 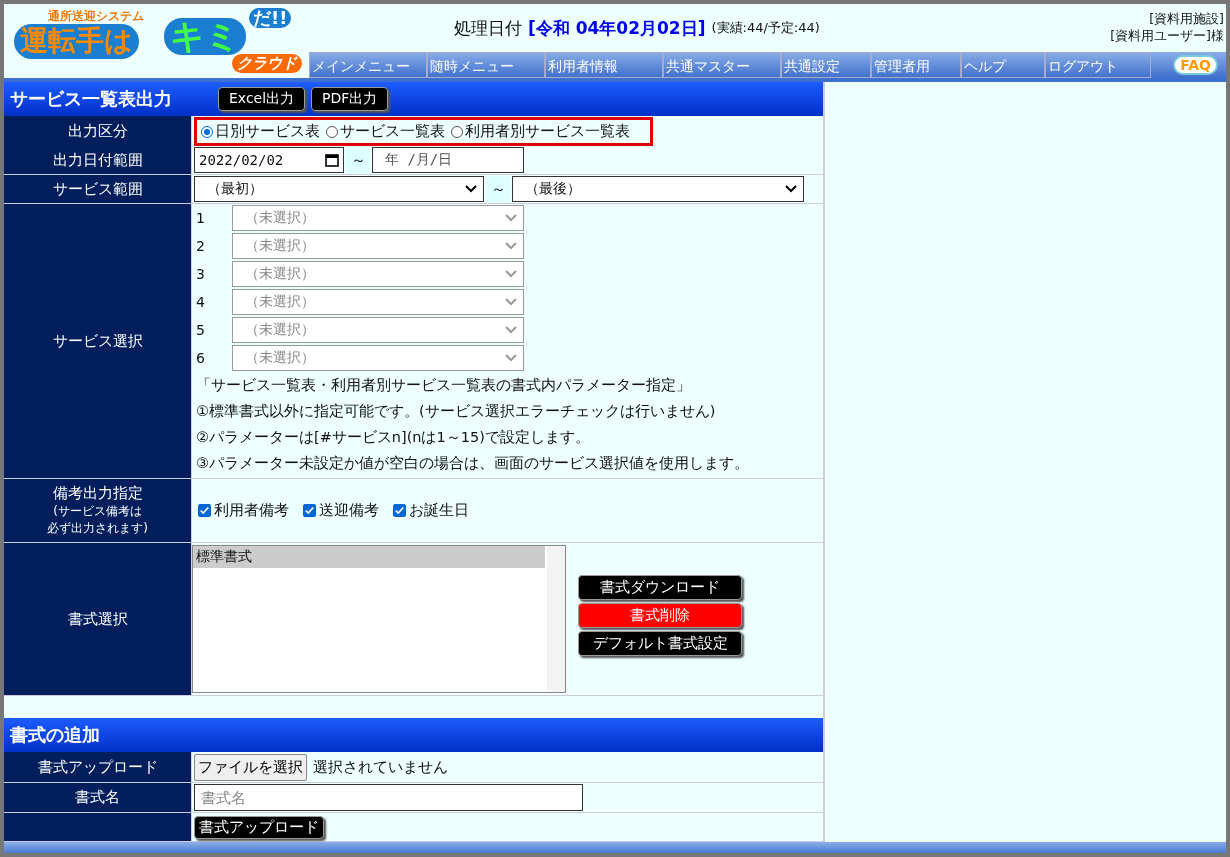 What do you see at coordinates (660, 643) in the screenshot?
I see `format-button: デフォルト書式設定` at bounding box center [660, 643].